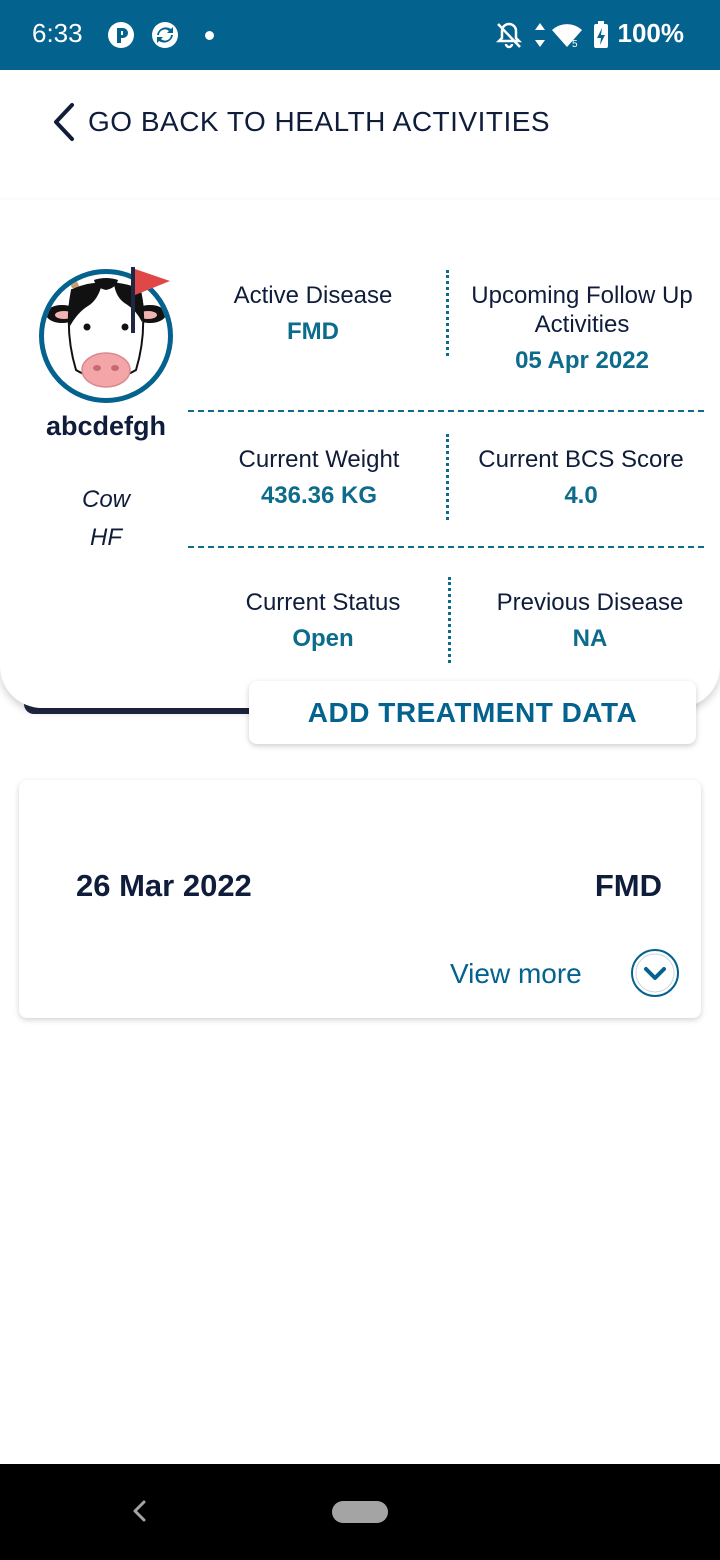  I want to click on status-time: 6:33, so click(57, 33).